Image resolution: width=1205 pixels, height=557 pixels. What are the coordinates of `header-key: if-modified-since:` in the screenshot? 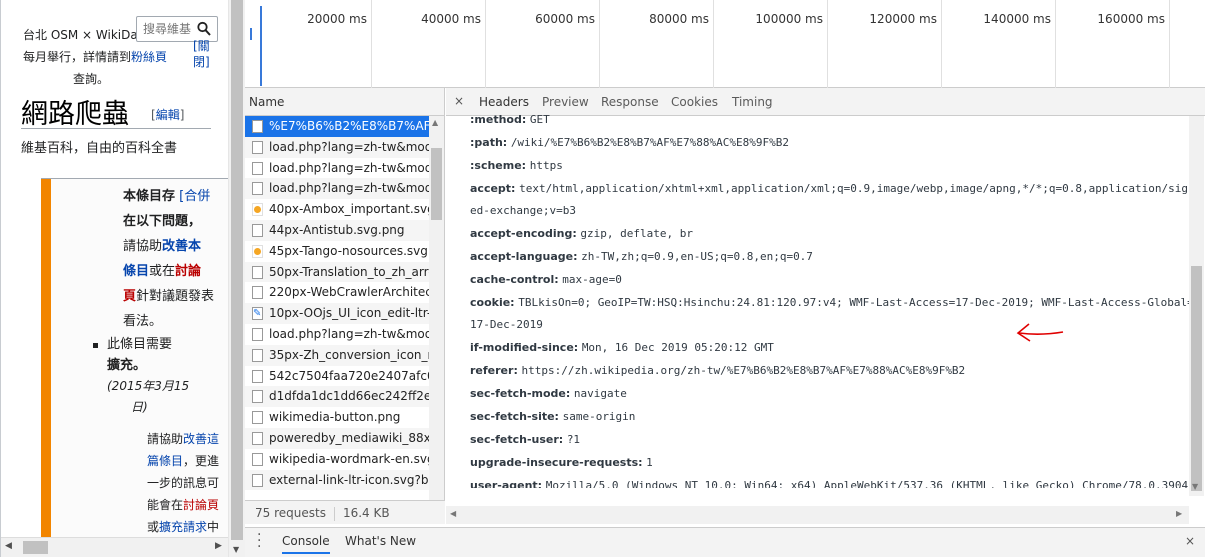 It's located at (524, 347).